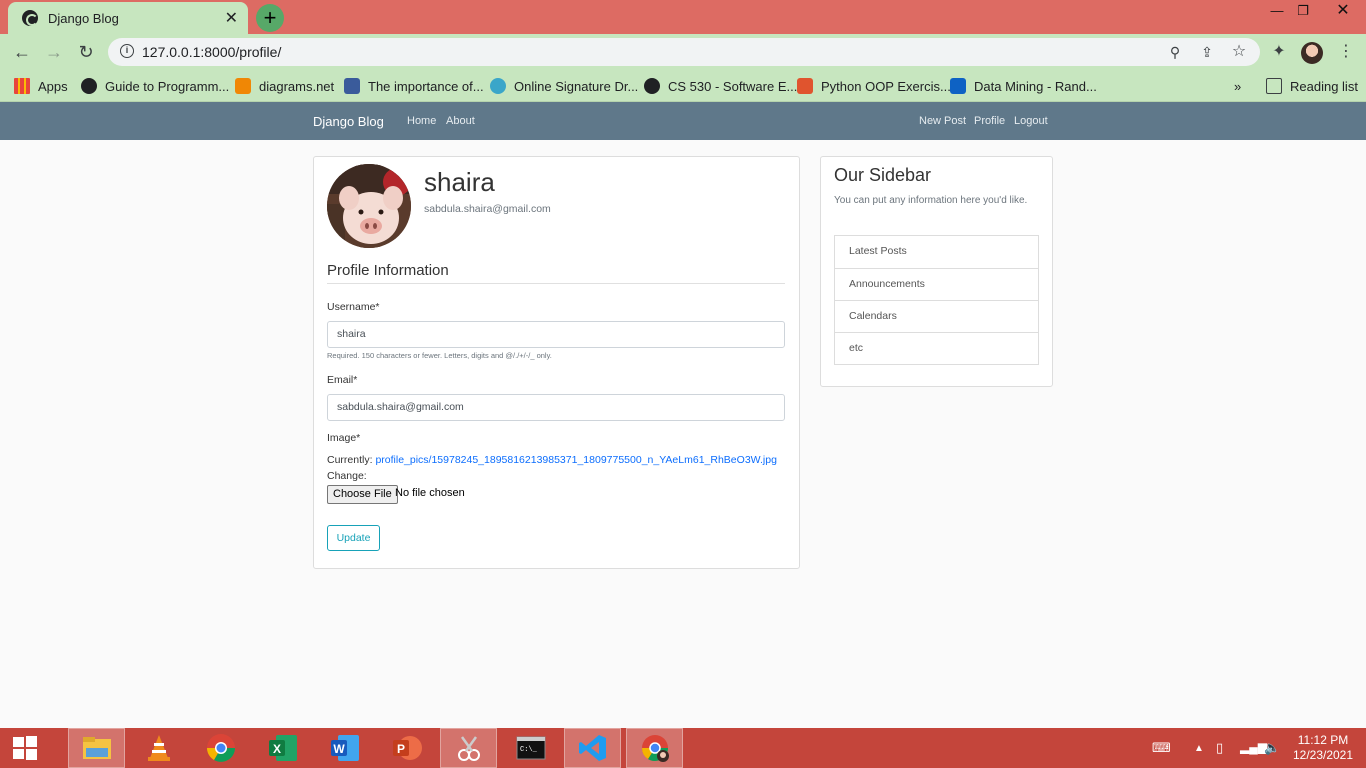  What do you see at coordinates (1199, 748) in the screenshot?
I see `show-hidden-icons-icon: ▲` at bounding box center [1199, 748].